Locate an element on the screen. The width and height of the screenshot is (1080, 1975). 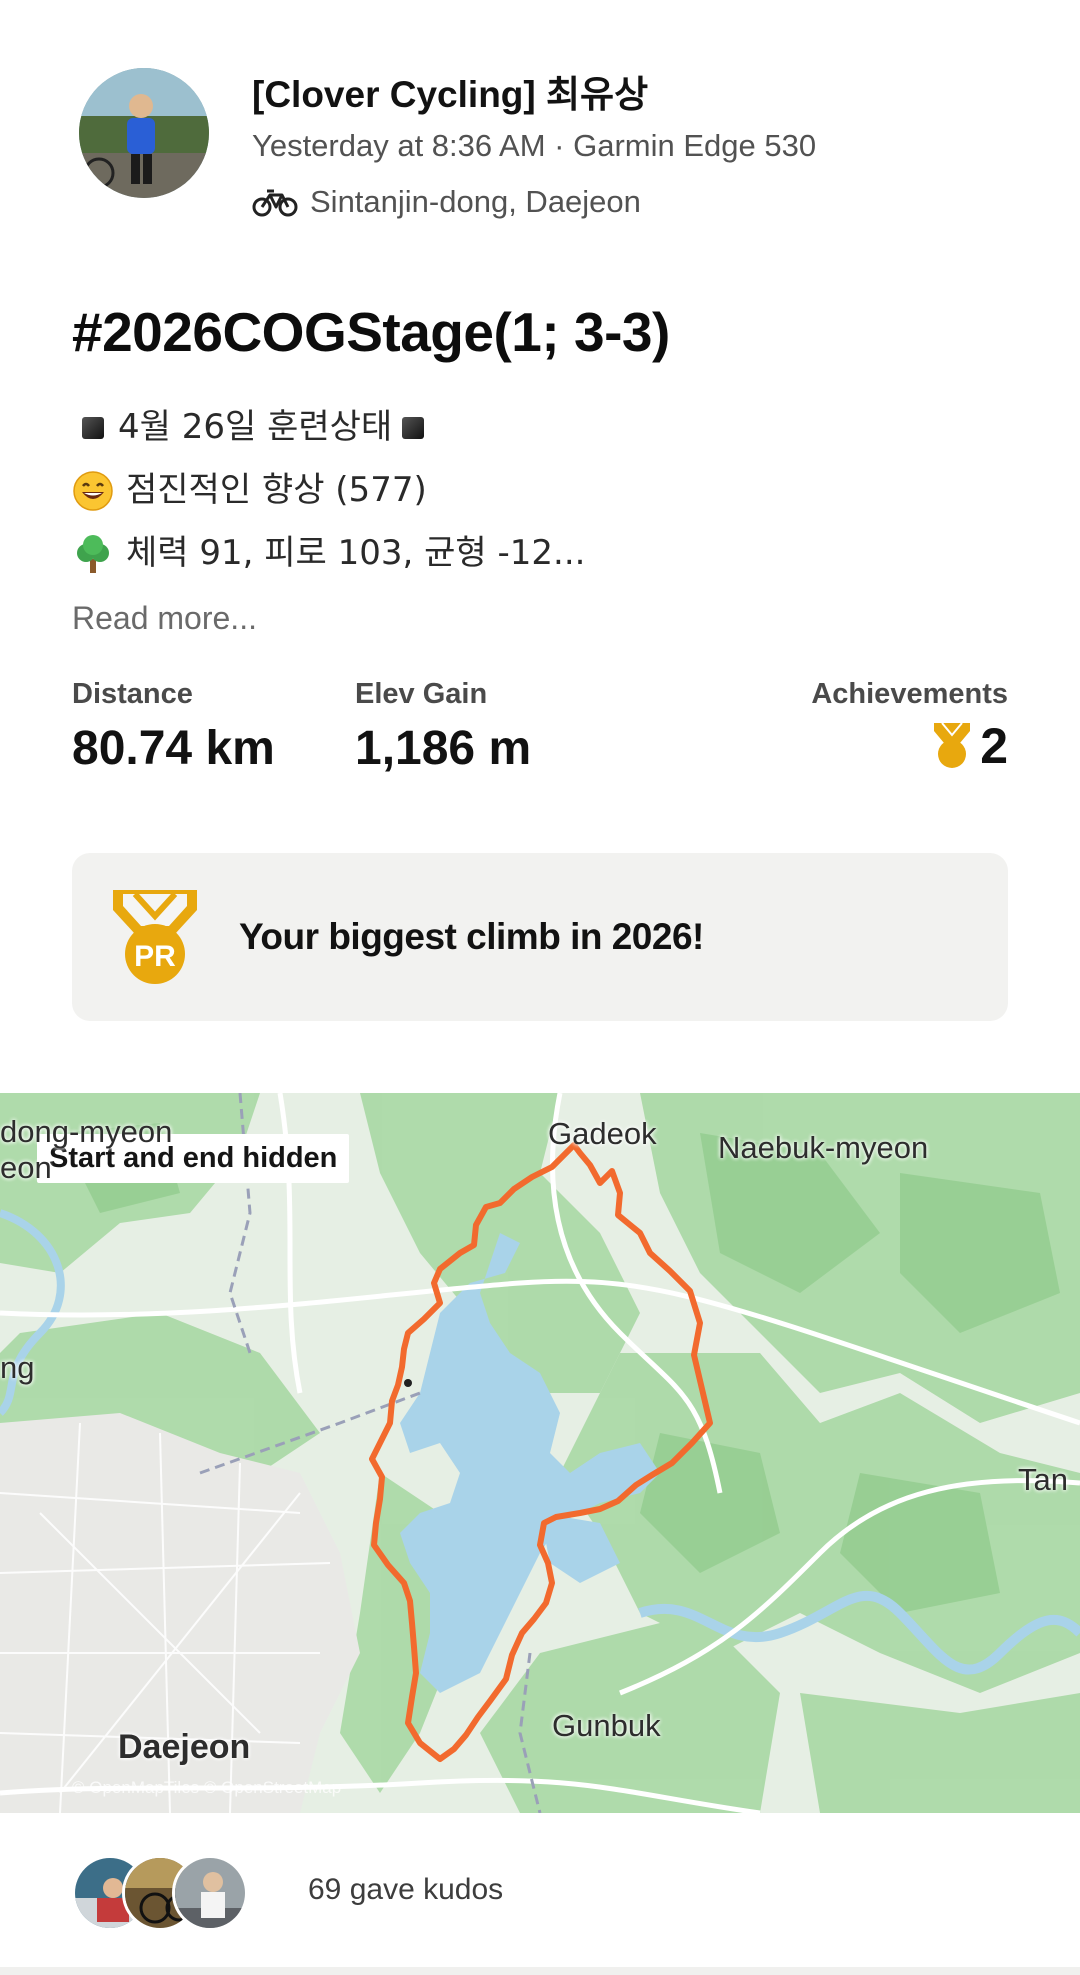
stat-value: 80.74 km is located at coordinates (173, 748).